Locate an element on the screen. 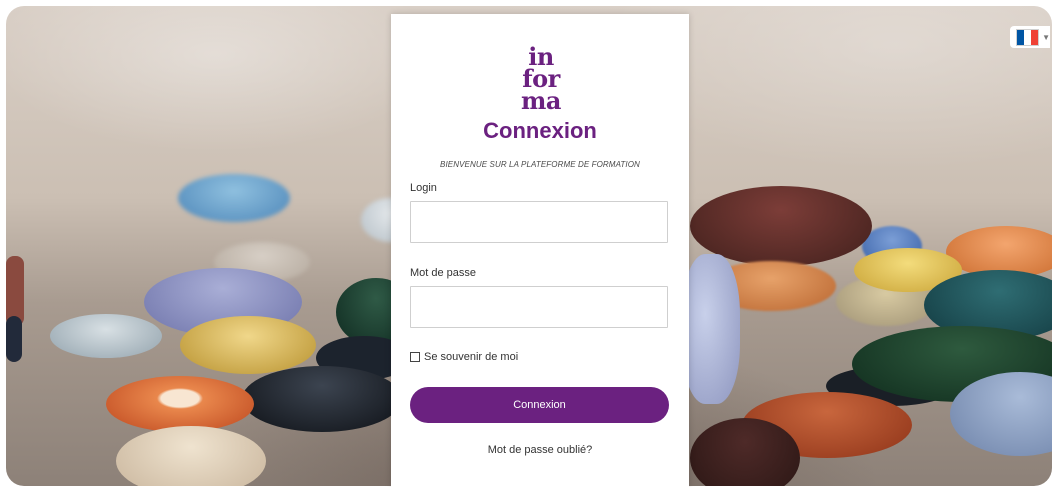 The height and width of the screenshot is (487, 1054). login-button: Connexion is located at coordinates (539, 405).